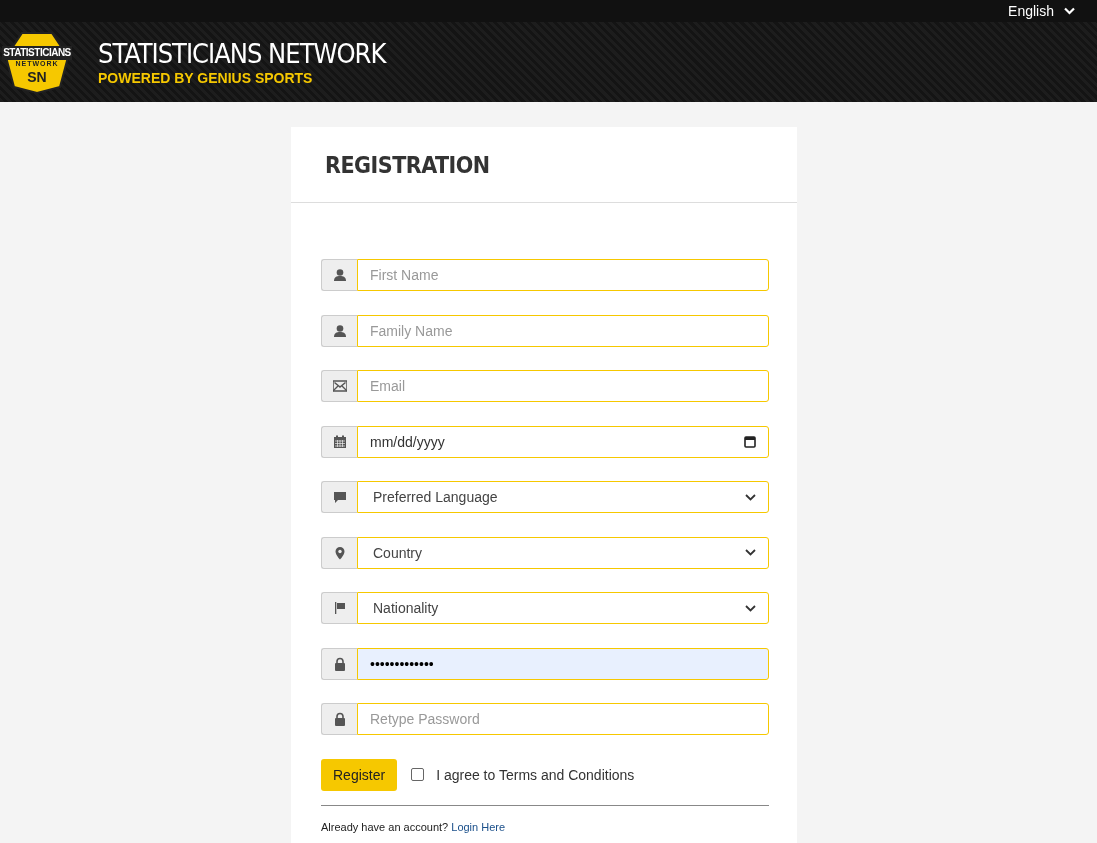 Image resolution: width=1097 pixels, height=843 pixels. I want to click on form-title: REGISTRATION, so click(544, 165).